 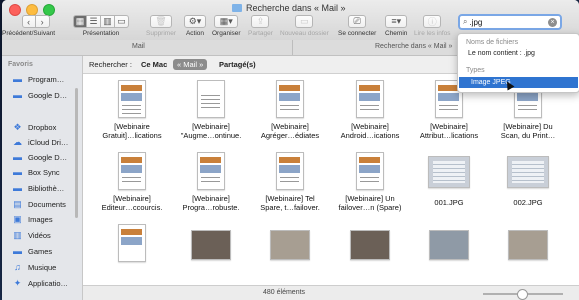 I want to click on tab-mail: Mail, so click(x=138, y=46).